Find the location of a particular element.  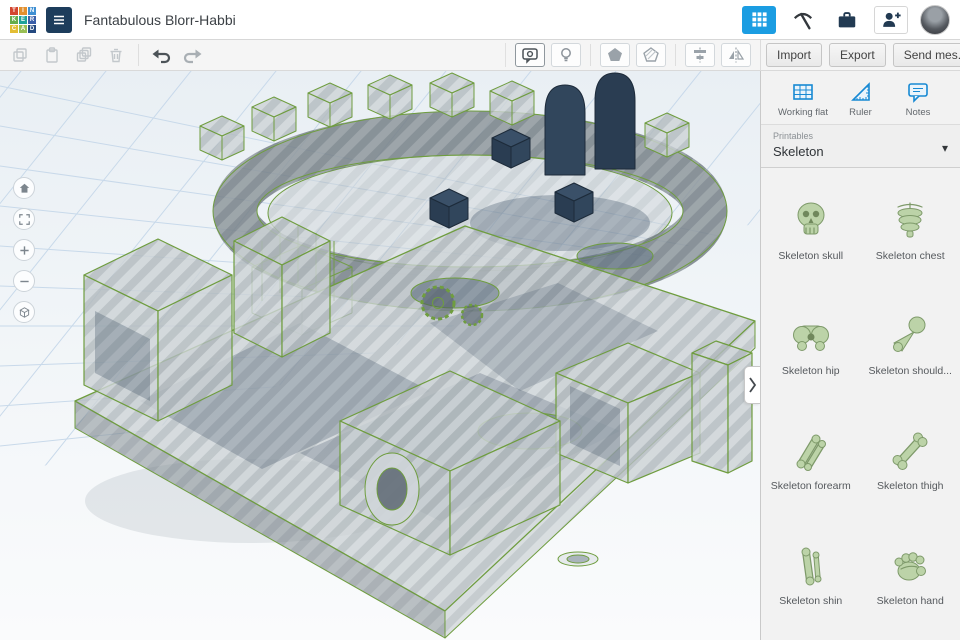

view-orientation-button is located at coordinates (24, 312).